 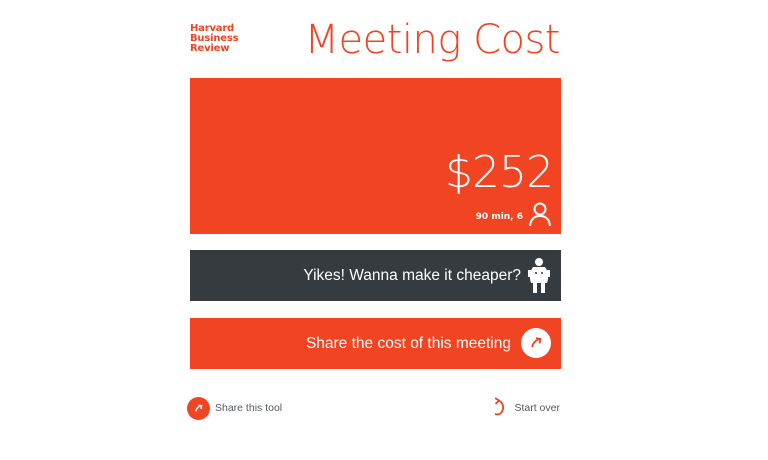 I want to click on overweight-figure-icon, so click(x=539, y=275).